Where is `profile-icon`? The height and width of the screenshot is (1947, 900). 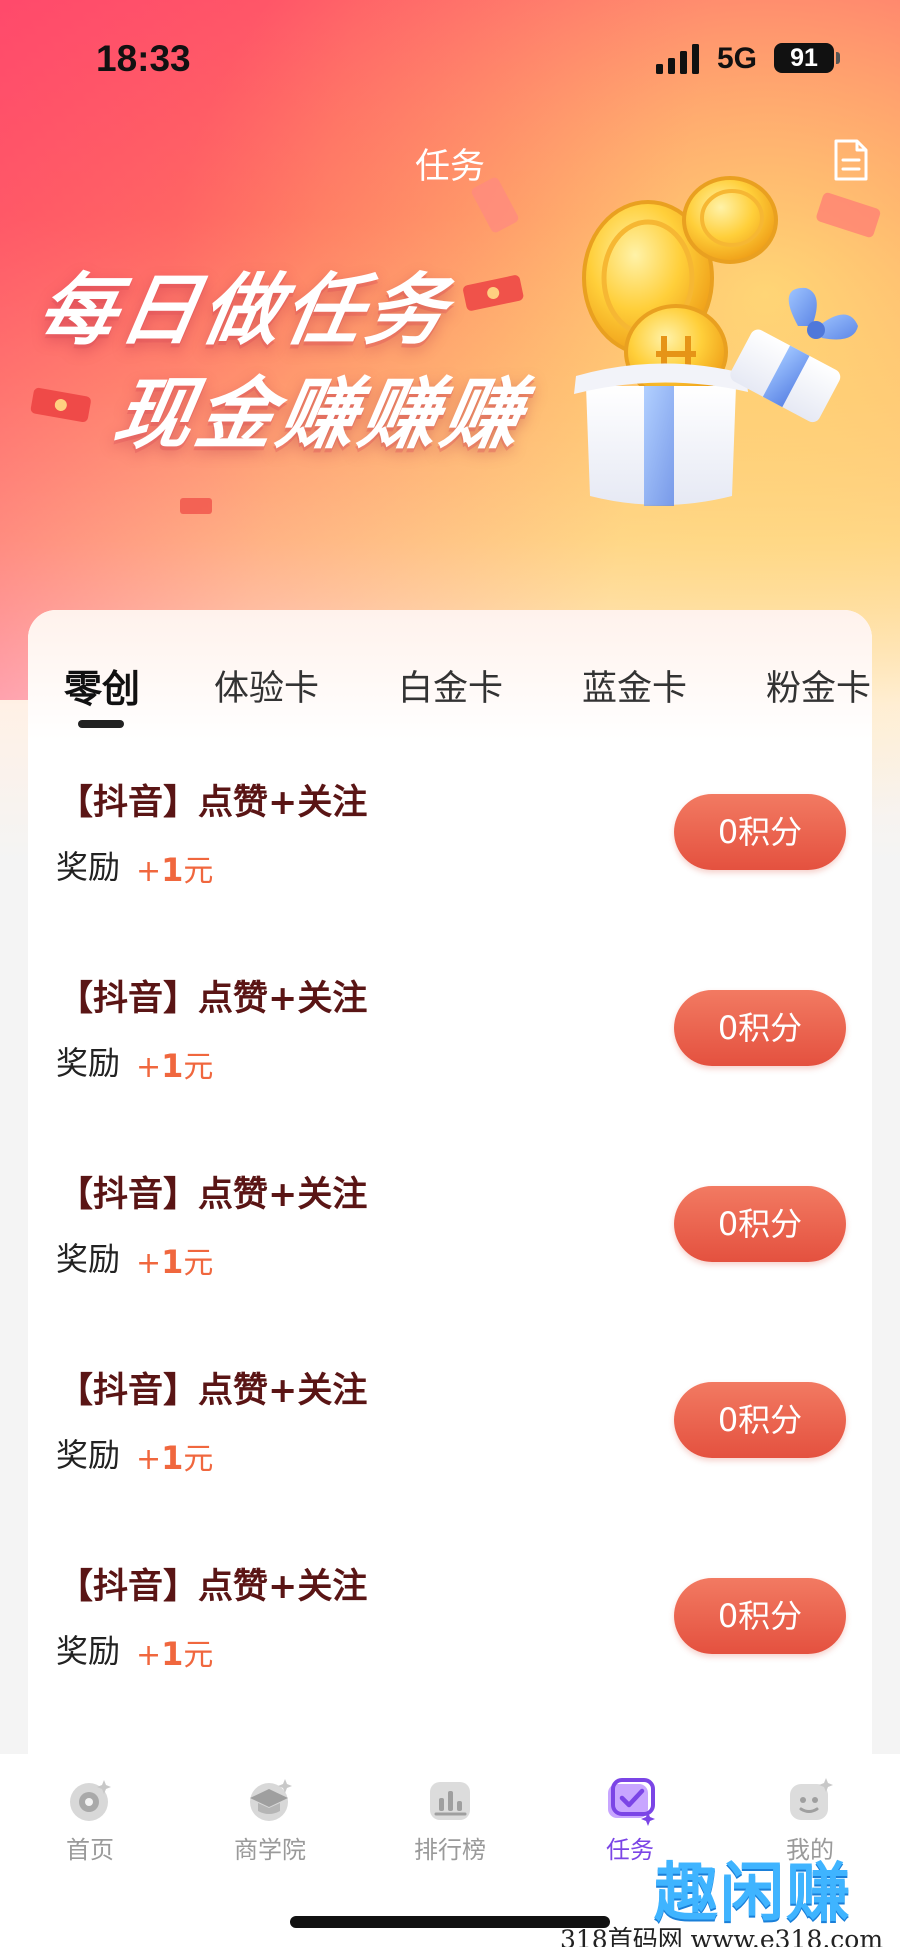
profile-icon is located at coordinates (811, 1799).